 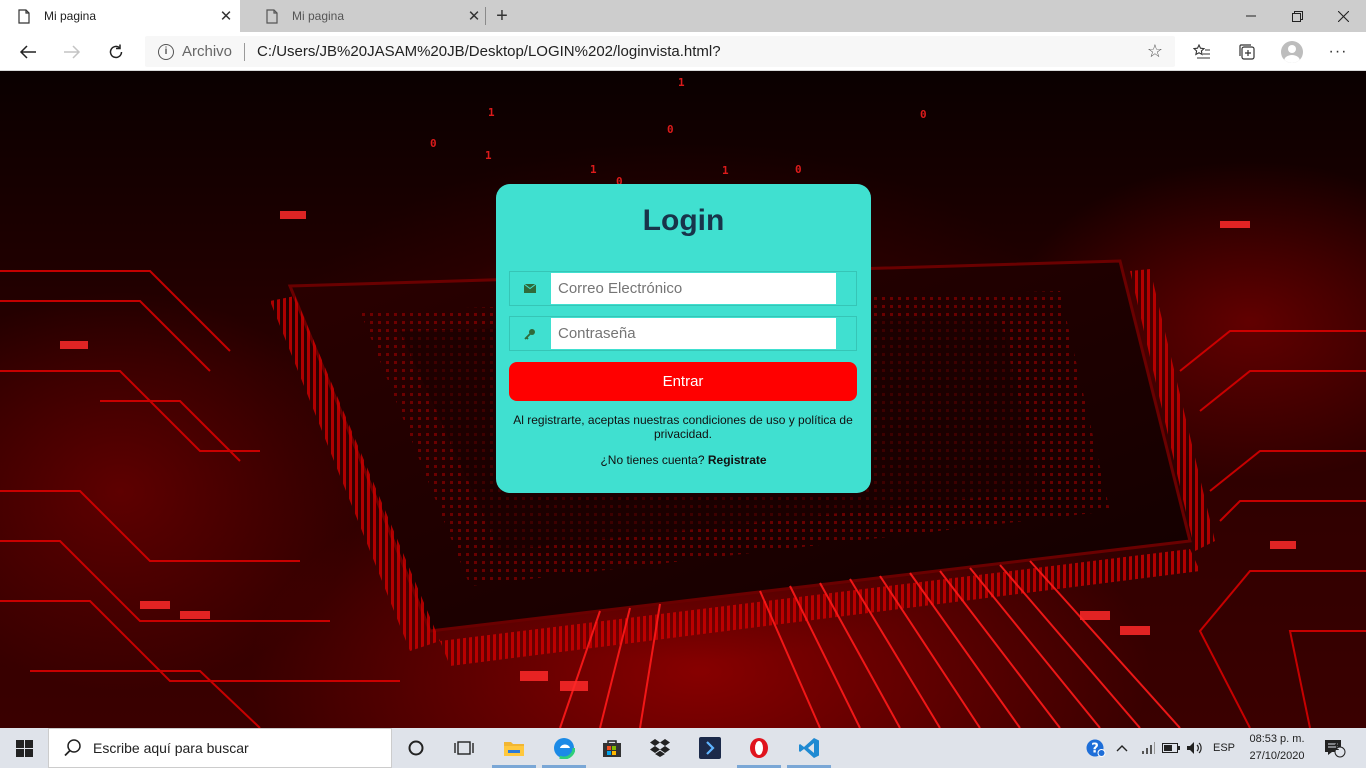 I want to click on cortana-circle-icon, so click(x=416, y=748).